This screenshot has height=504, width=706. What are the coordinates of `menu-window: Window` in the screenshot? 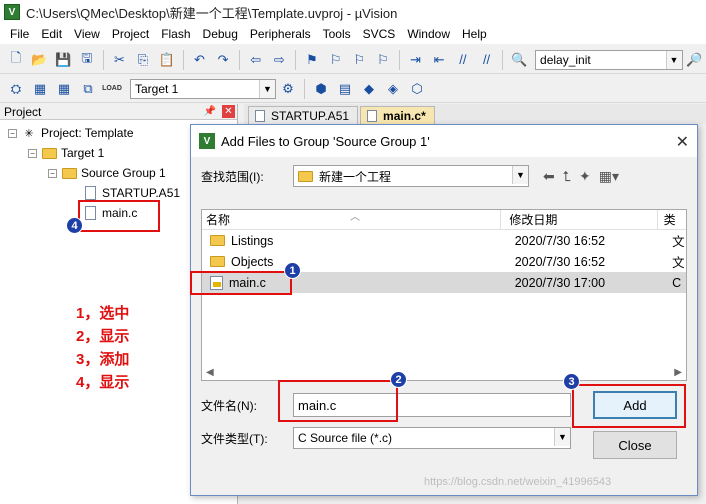 It's located at (428, 34).